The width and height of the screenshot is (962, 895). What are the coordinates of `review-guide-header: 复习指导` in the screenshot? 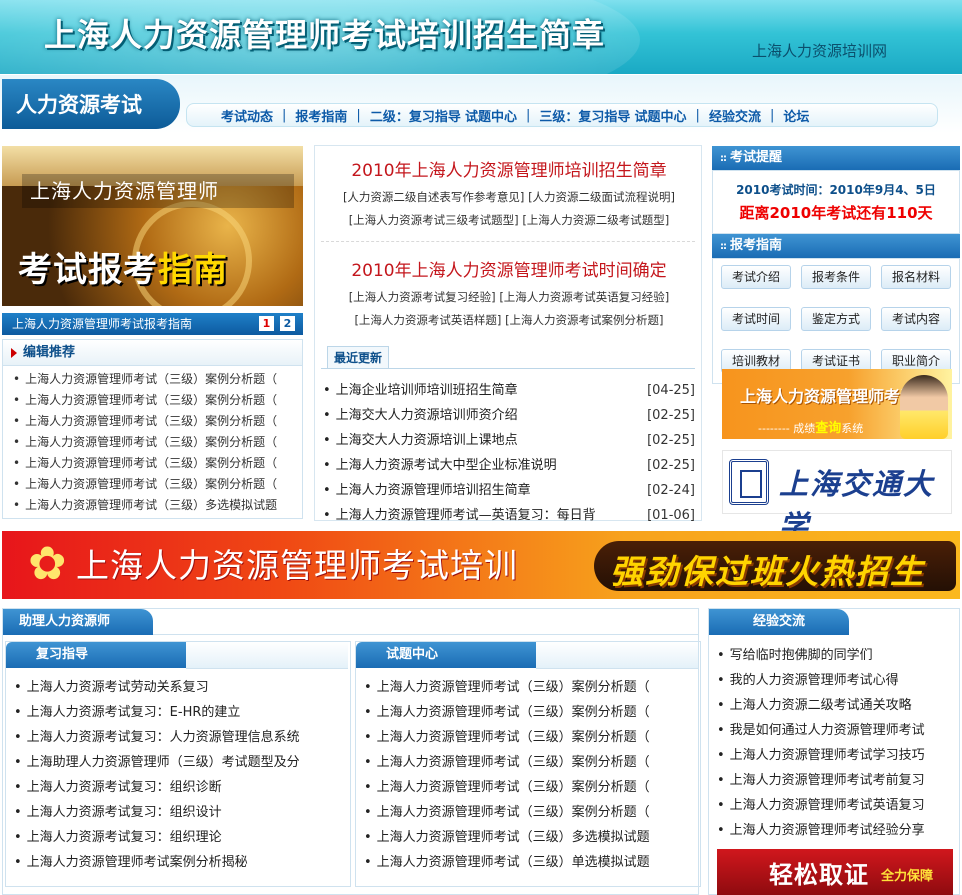 It's located at (177, 655).